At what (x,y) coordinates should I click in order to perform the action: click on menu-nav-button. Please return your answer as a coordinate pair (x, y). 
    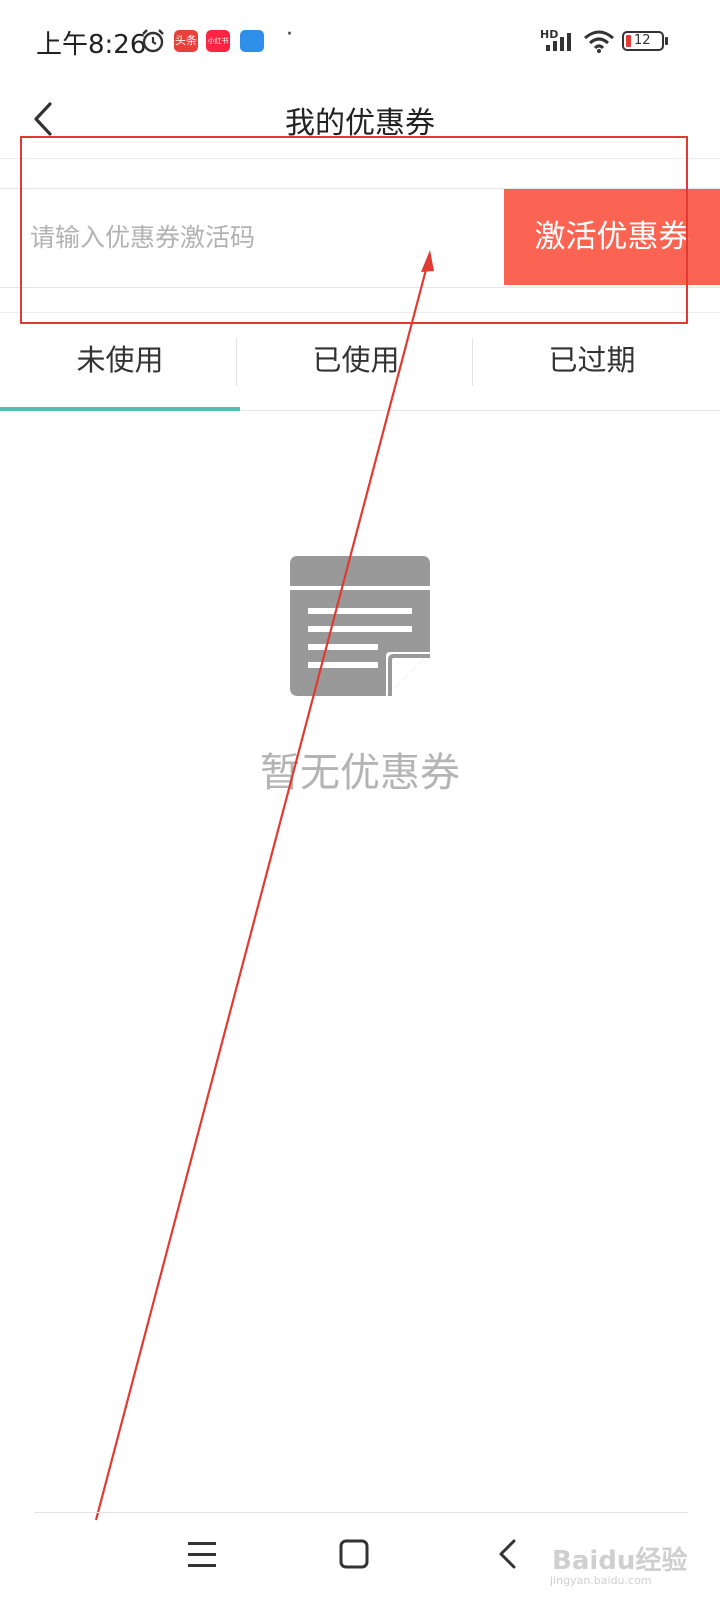
    Looking at the image, I should click on (204, 1555).